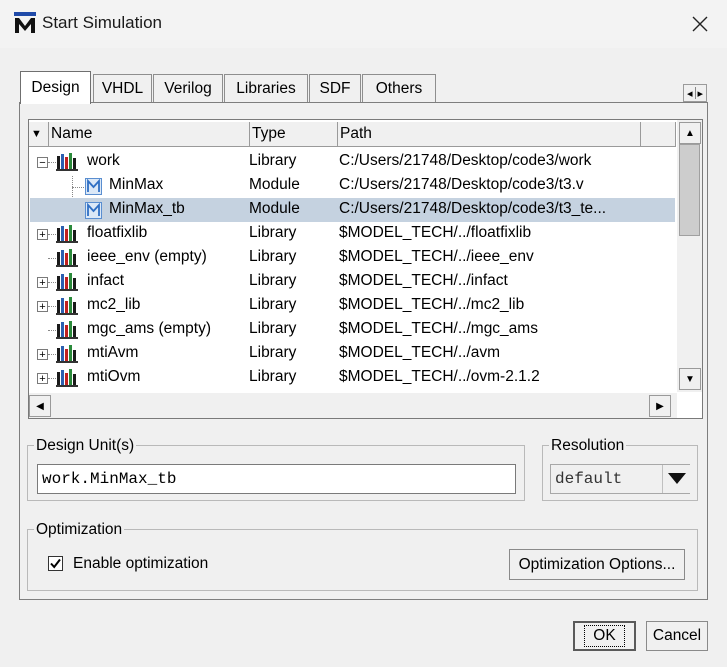 This screenshot has width=727, height=667. Describe the element at coordinates (435, 232) in the screenshot. I see `tree-cell-path: $MODEL_TECH/../floatfixlib` at that location.